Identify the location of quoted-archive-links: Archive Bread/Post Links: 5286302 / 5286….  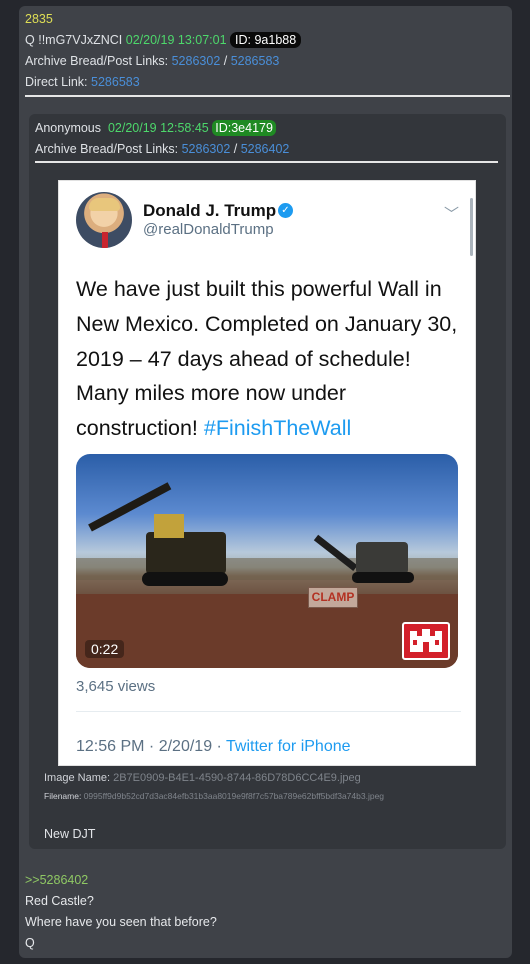
(162, 149).